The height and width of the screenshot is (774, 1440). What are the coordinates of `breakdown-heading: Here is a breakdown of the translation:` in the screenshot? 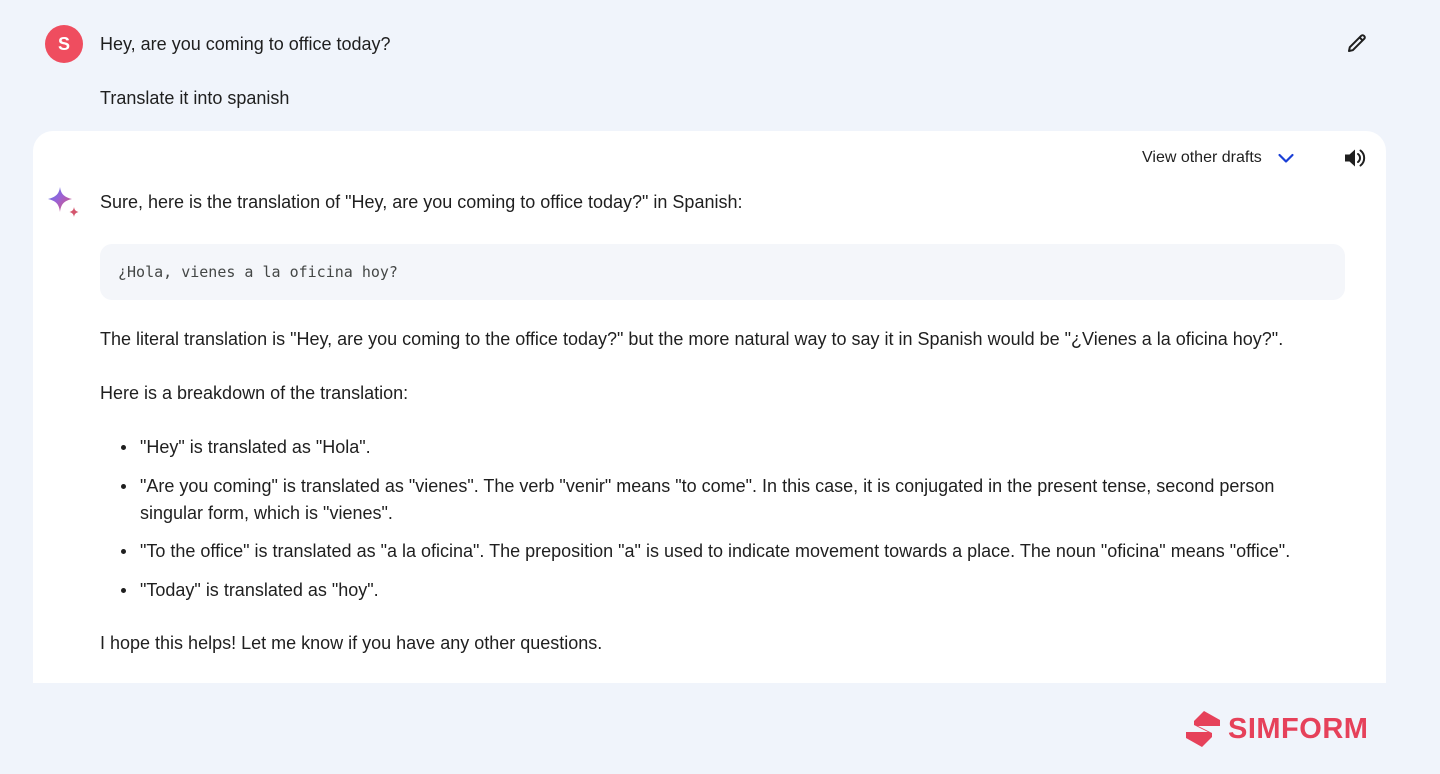 It's located at (254, 393).